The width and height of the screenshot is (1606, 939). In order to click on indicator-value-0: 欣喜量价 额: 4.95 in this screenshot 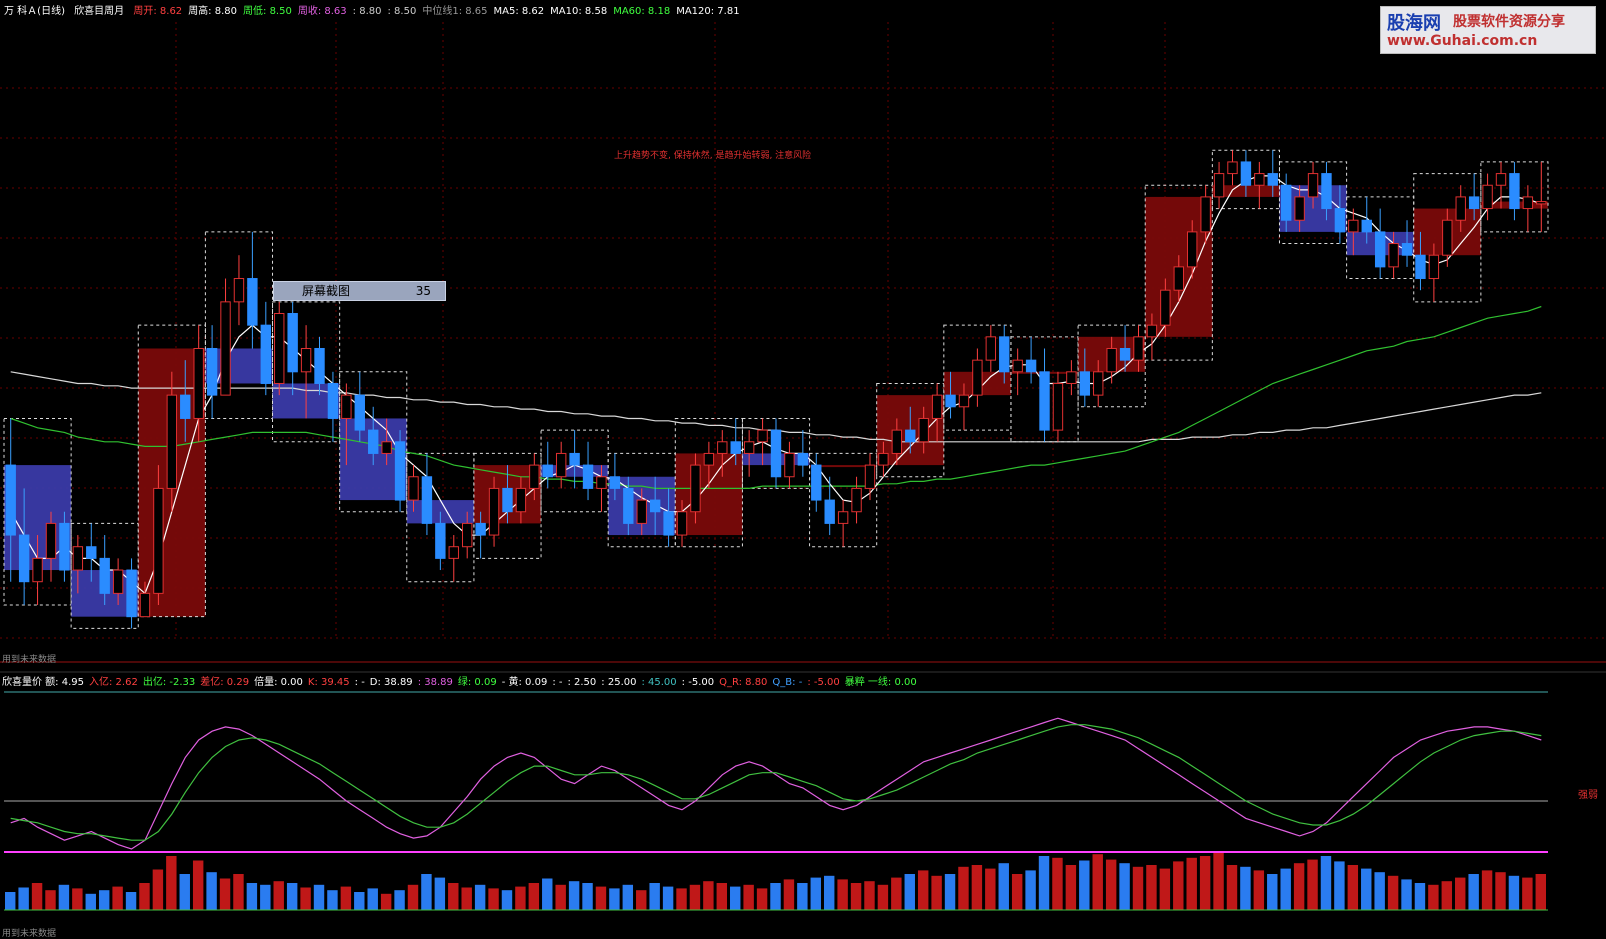, I will do `click(43, 682)`.